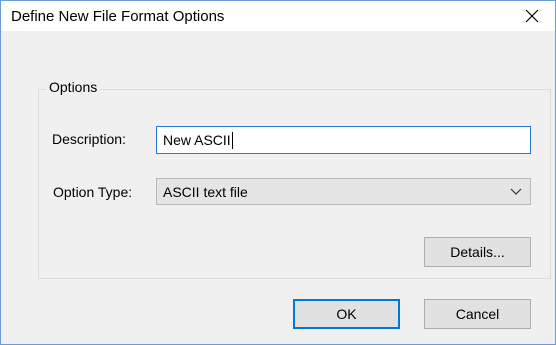 The width and height of the screenshot is (556, 345). What do you see at coordinates (343, 140) in the screenshot?
I see `description-field: New ASCII` at bounding box center [343, 140].